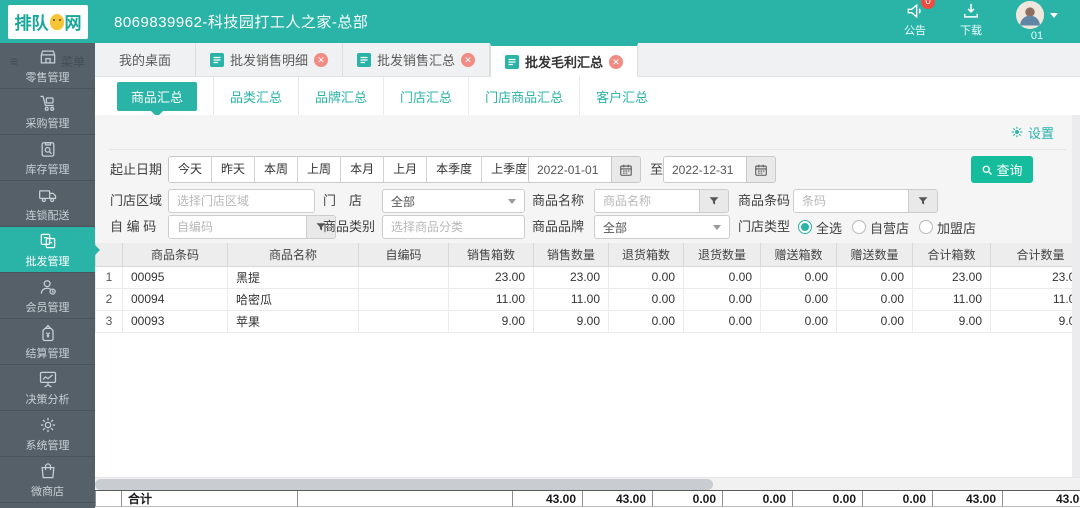 This screenshot has width=1080, height=508. I want to click on sidebar-item-label: 零售管理, so click(47, 77).